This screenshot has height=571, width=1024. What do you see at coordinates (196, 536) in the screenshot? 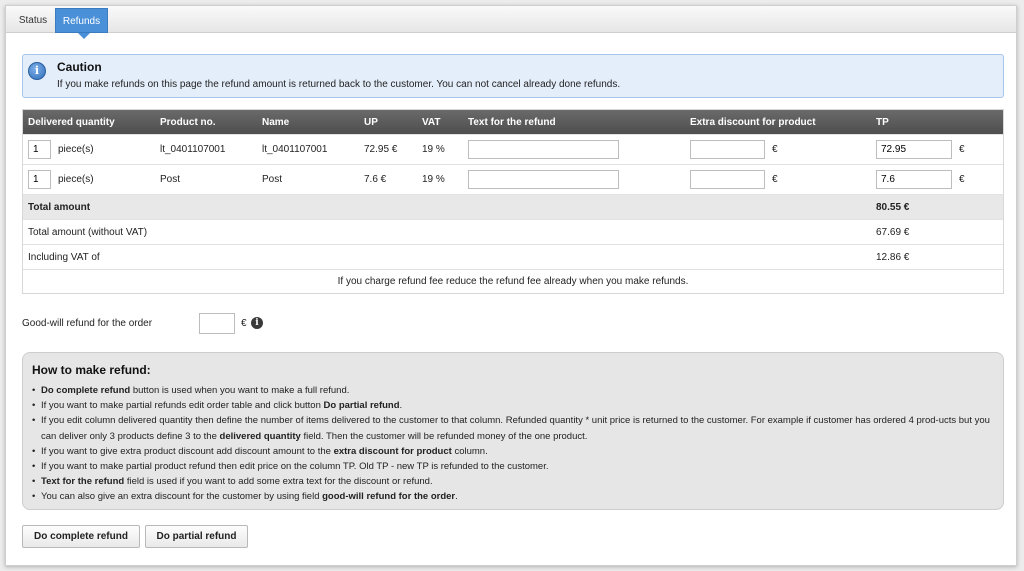
I see `do-partial-refund-button: Do partial refund` at bounding box center [196, 536].